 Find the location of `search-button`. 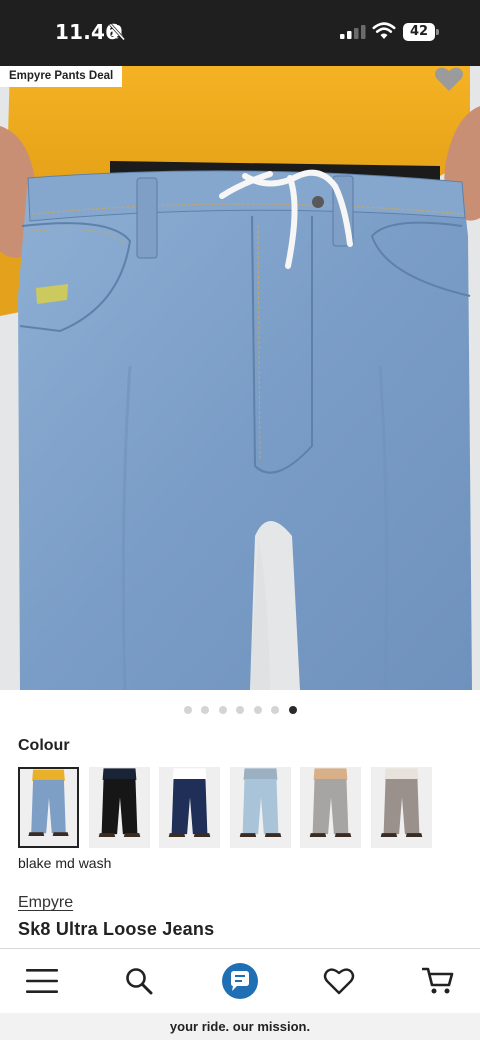

search-button is located at coordinates (139, 981).